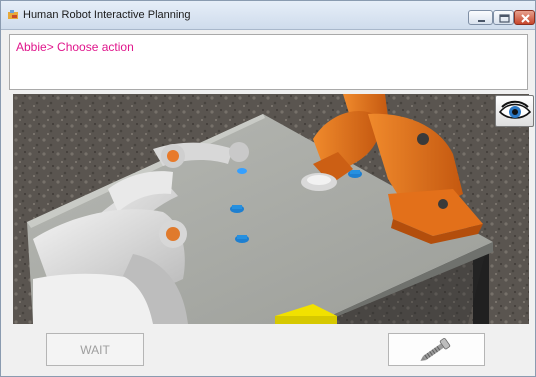 This screenshot has height=377, width=536. Describe the element at coordinates (95, 349) in the screenshot. I see `wait-button: WAIT` at that location.